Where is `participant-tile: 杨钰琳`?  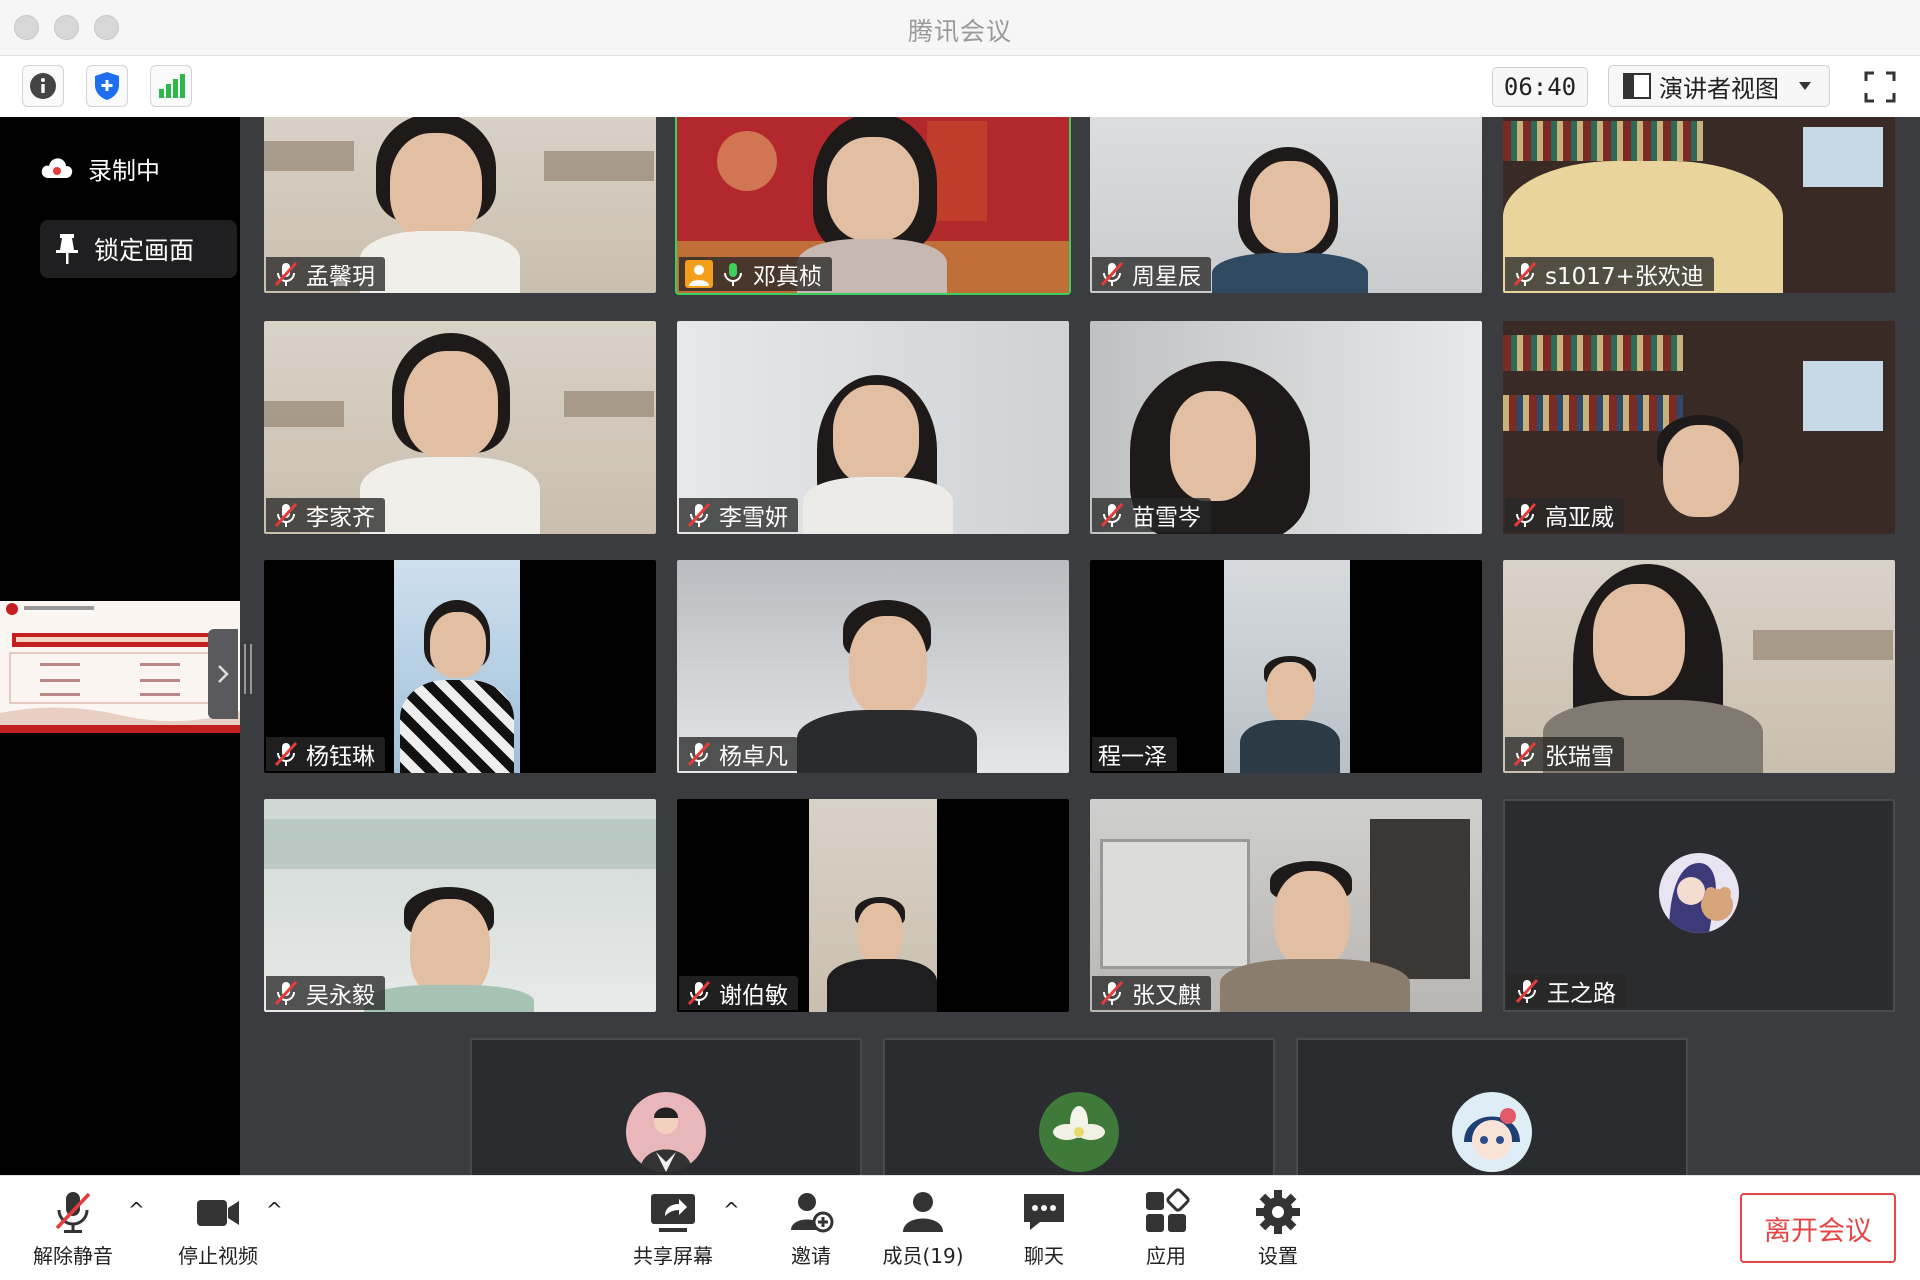 participant-tile: 杨钰琳 is located at coordinates (460, 666).